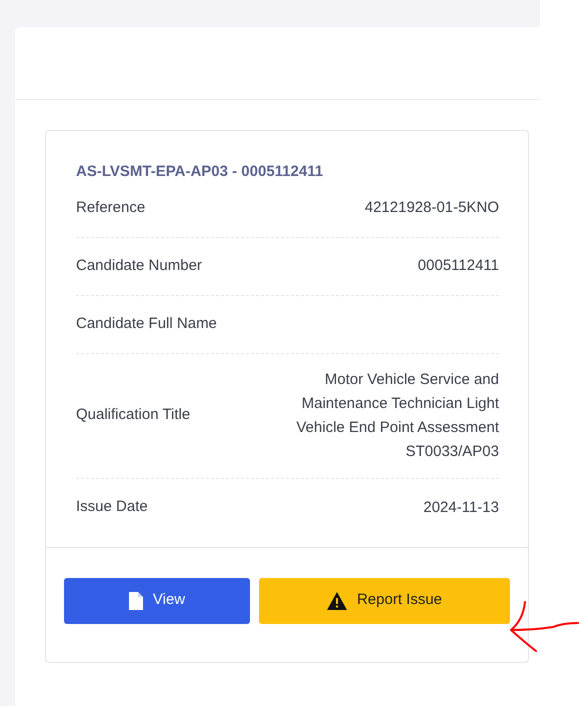  What do you see at coordinates (133, 415) in the screenshot?
I see `field-label: Qualification Title` at bounding box center [133, 415].